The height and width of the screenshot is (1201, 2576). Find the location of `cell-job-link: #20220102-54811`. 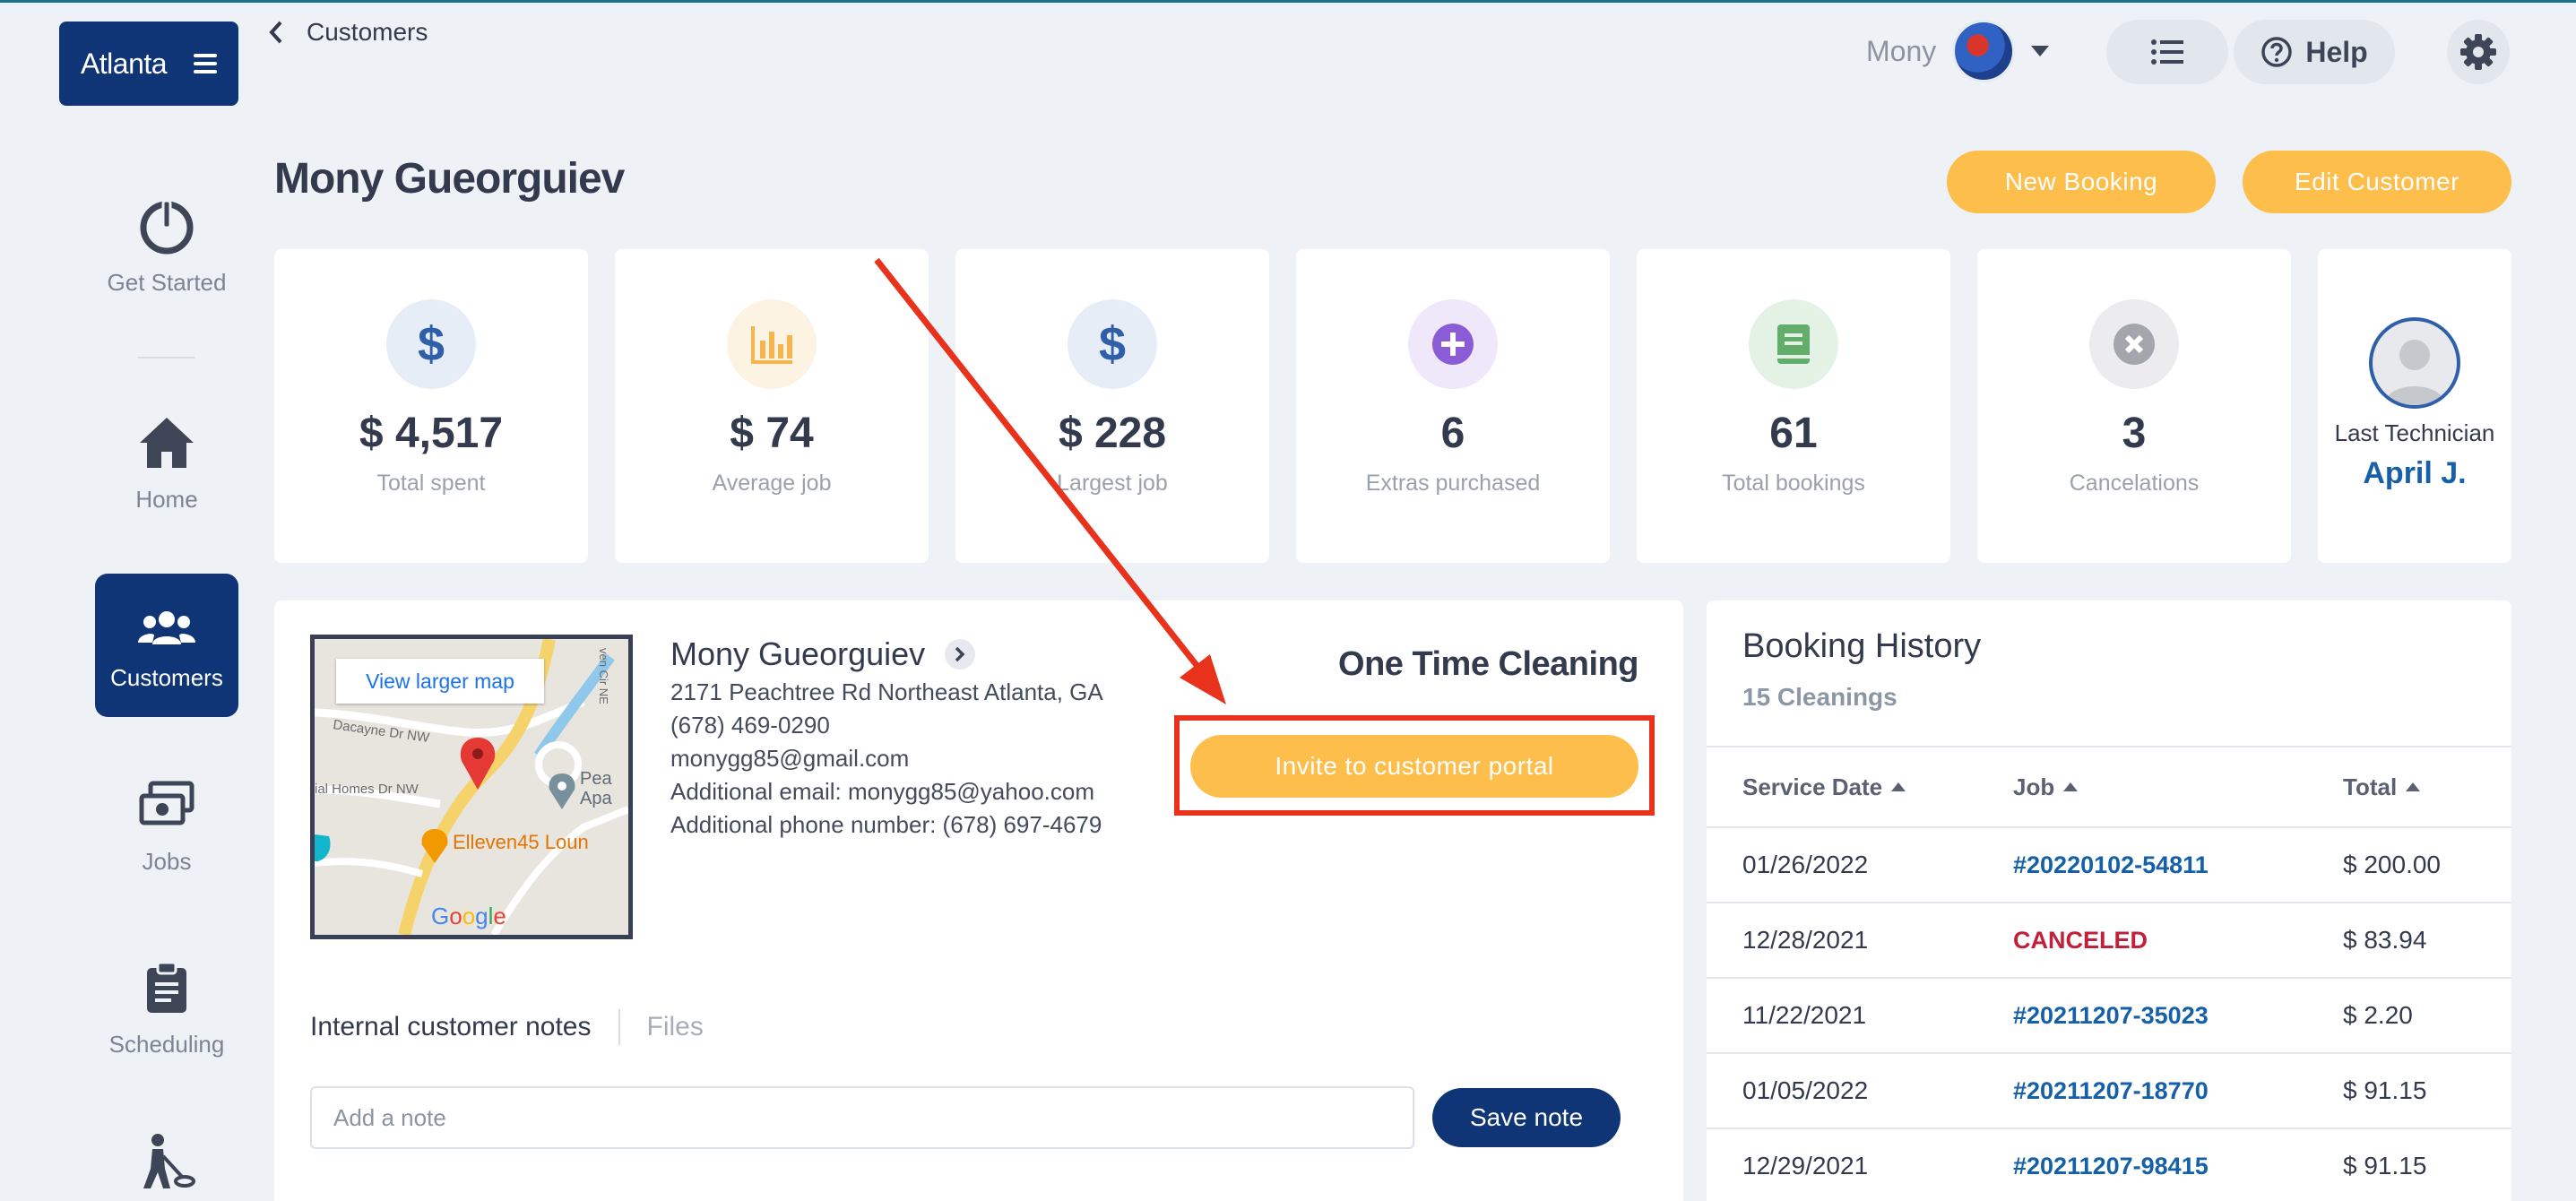

cell-job-link: #20220102-54811 is located at coordinates (2111, 865).